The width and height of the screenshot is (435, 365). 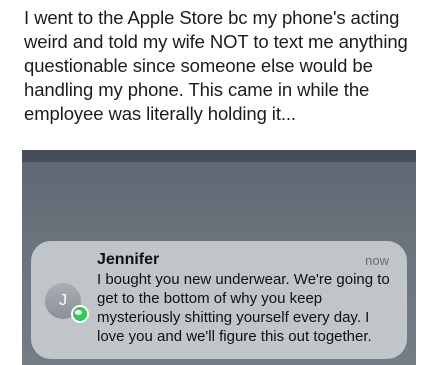 I want to click on screenshot-top-bar, so click(x=219, y=156).